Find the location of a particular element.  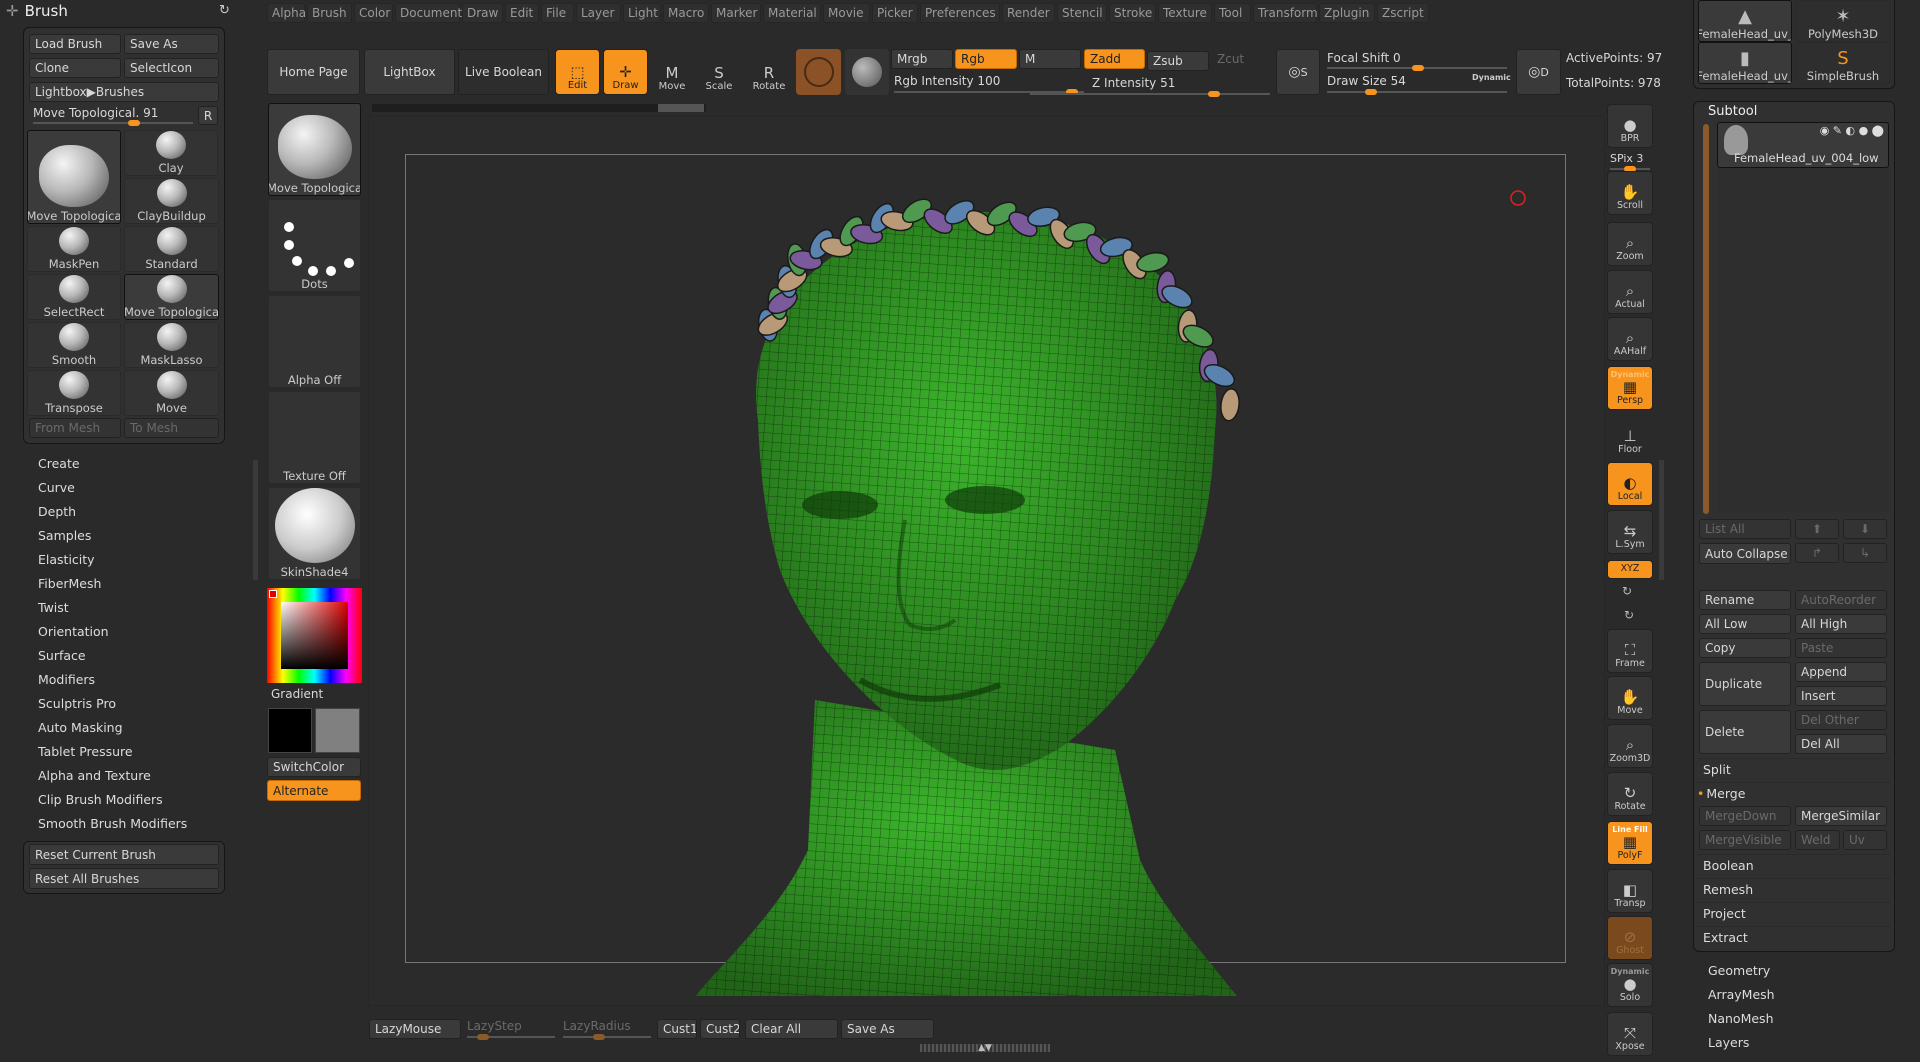

copy-button: Copy is located at coordinates (1745, 648).